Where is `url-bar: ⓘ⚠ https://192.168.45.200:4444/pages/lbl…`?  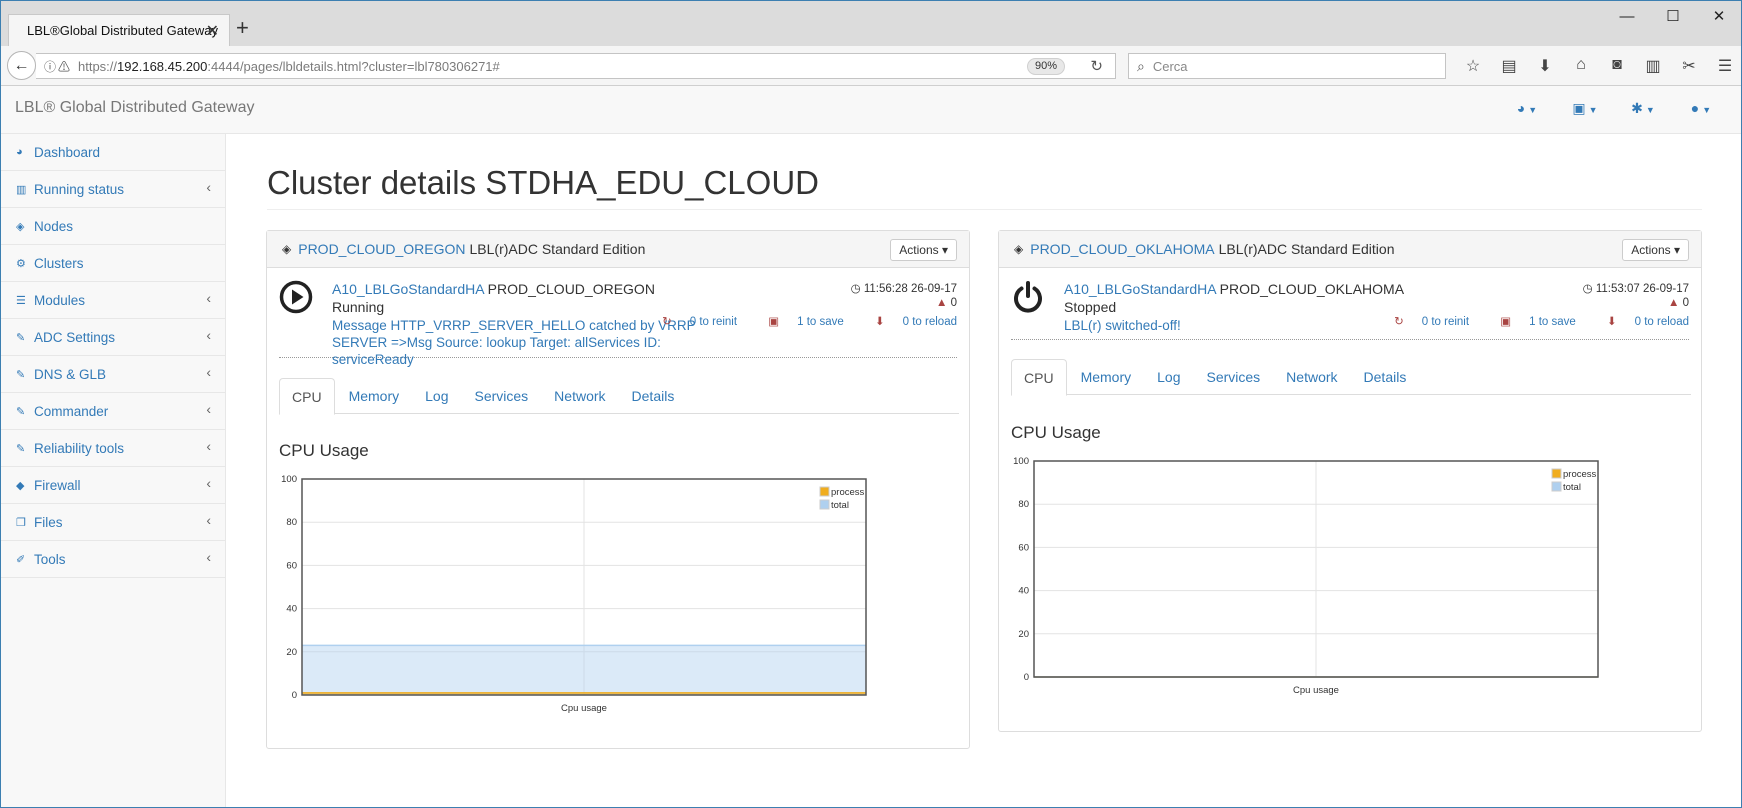 url-bar: ⓘ⚠ https://192.168.45.200:4444/pages/lbl… is located at coordinates (576, 66).